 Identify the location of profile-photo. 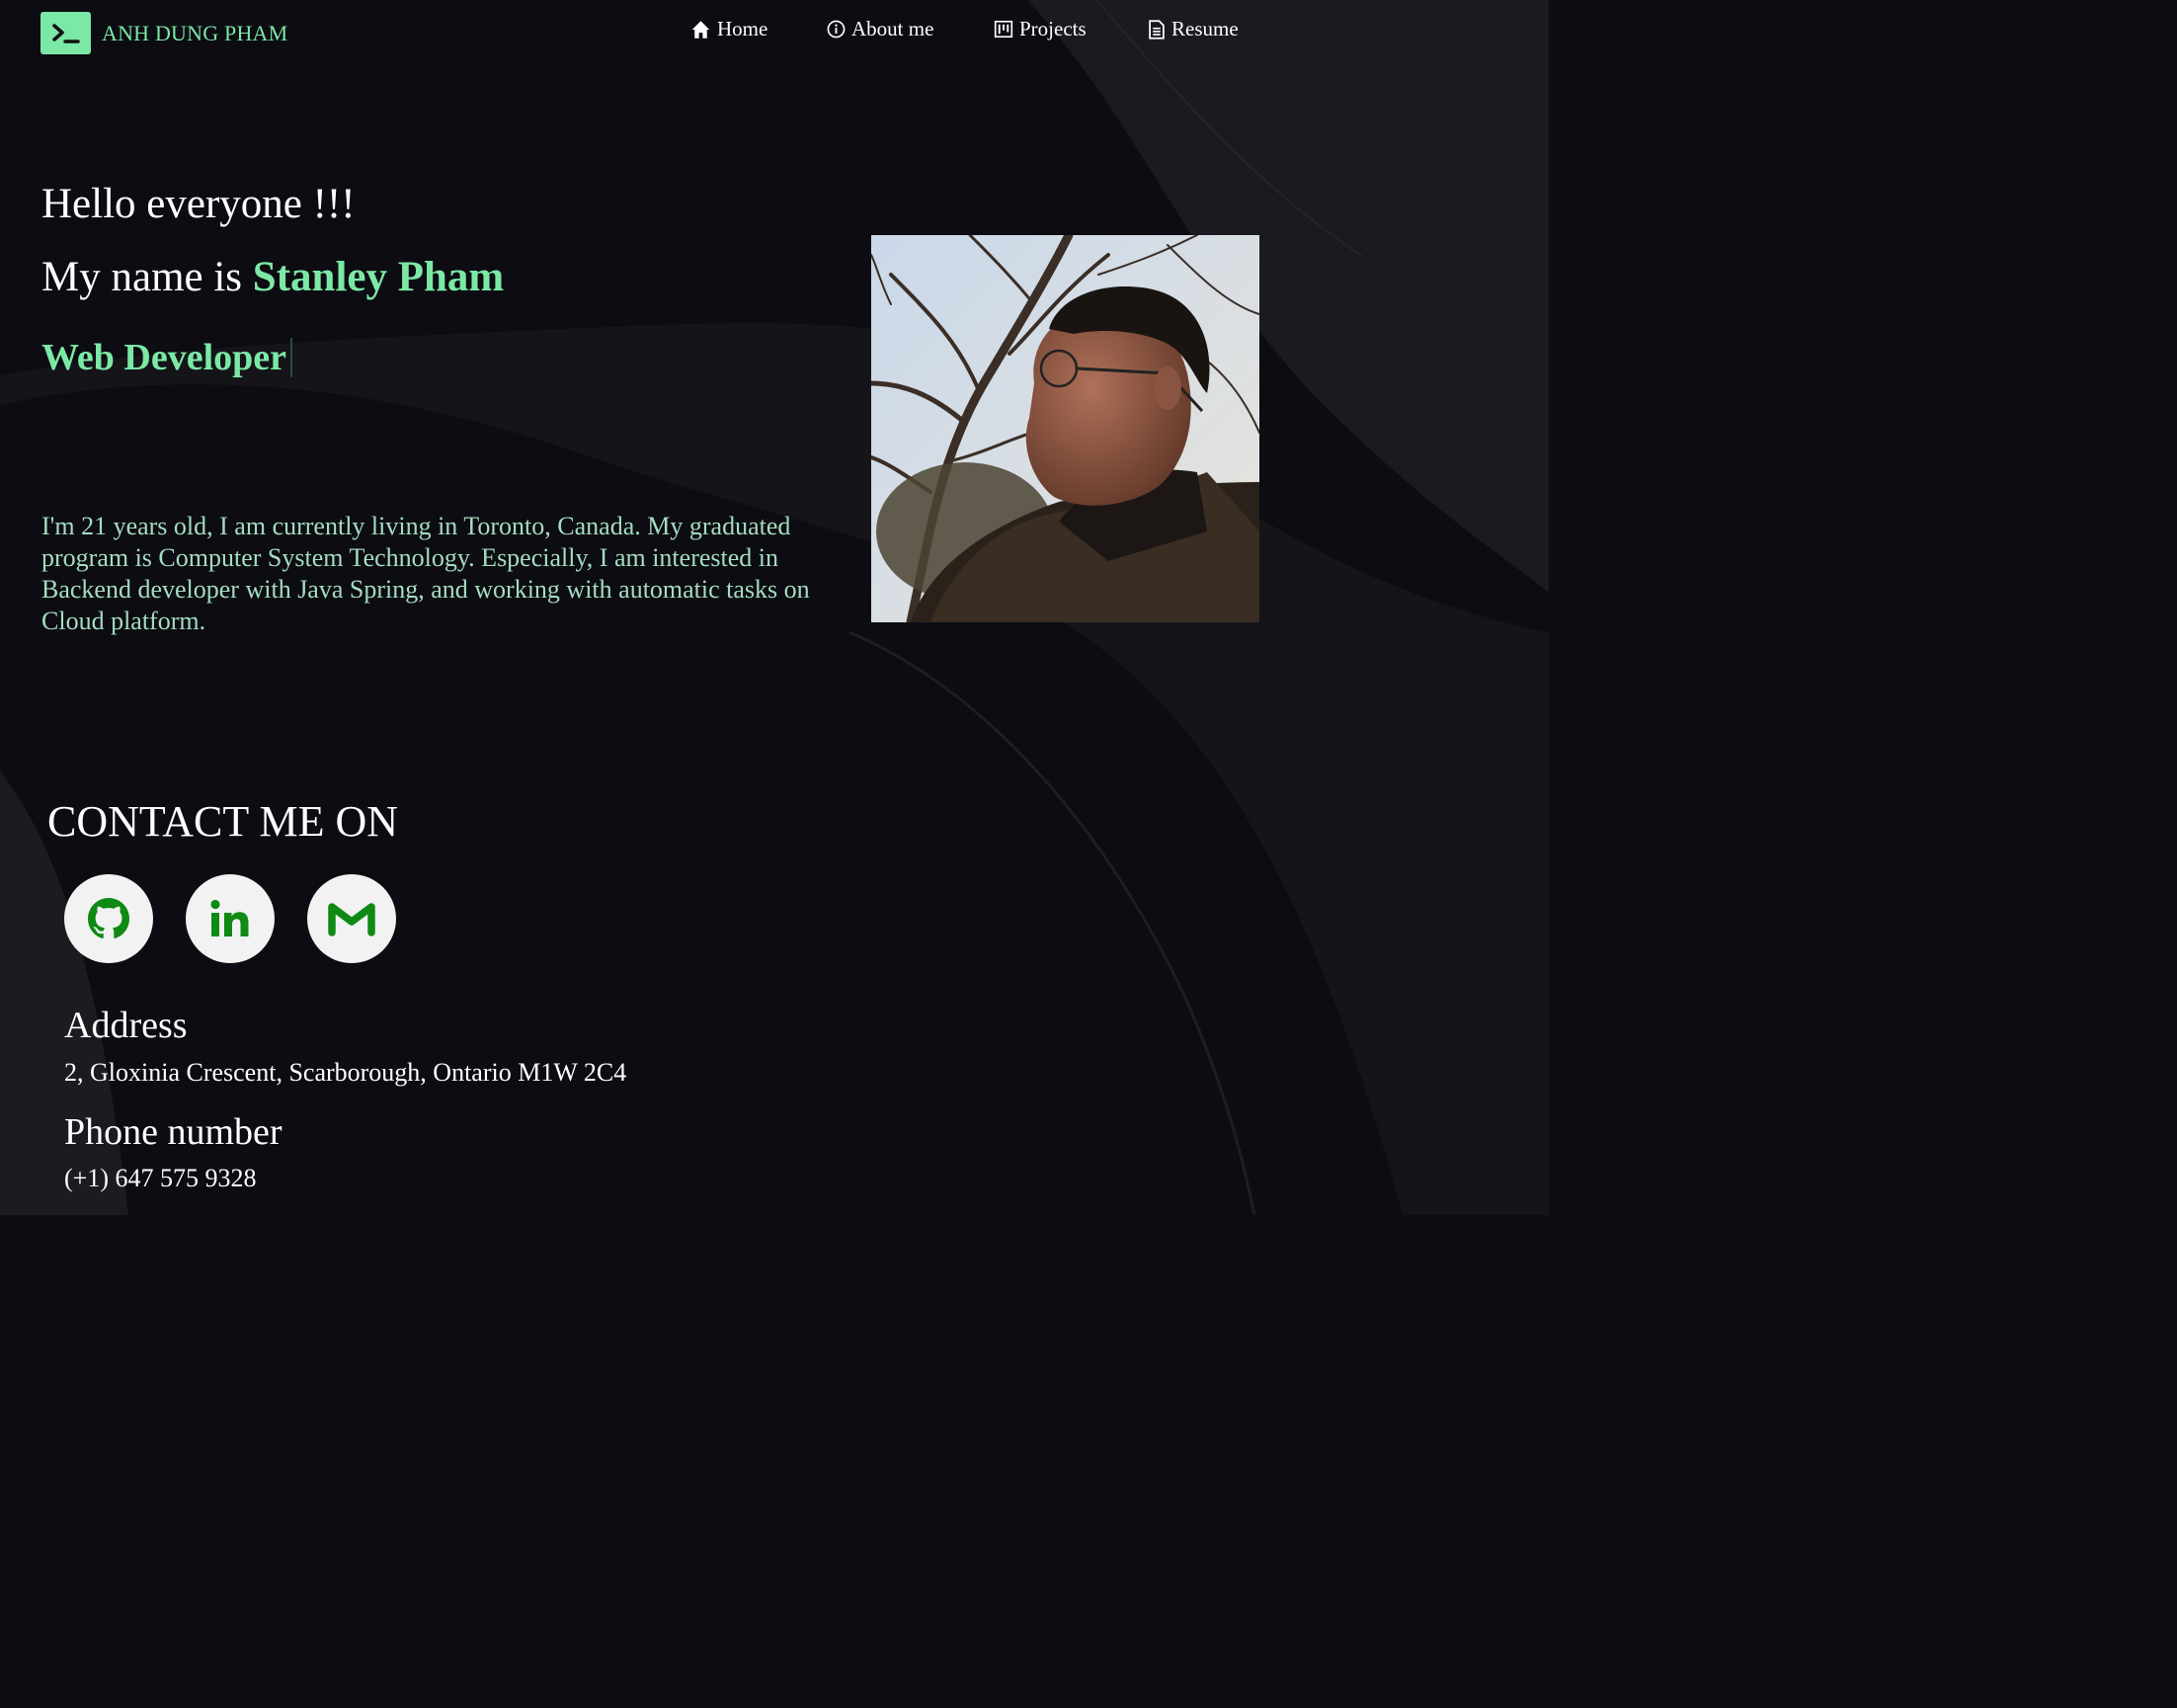
(1065, 428).